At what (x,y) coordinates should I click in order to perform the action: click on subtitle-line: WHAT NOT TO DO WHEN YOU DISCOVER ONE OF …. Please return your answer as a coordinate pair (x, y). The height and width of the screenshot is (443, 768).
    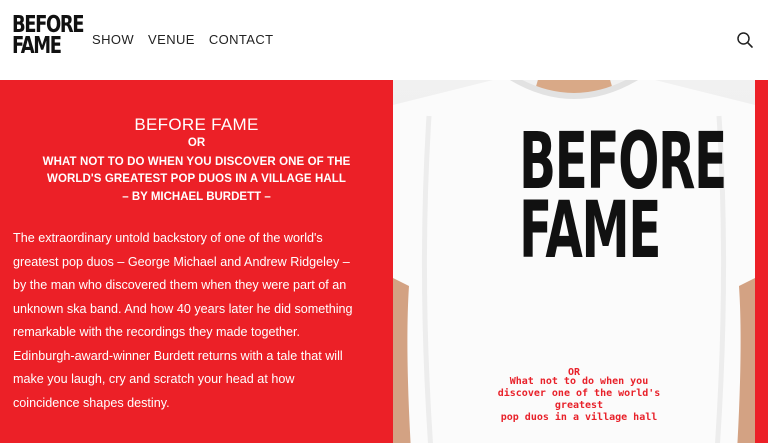
    Looking at the image, I should click on (196, 162).